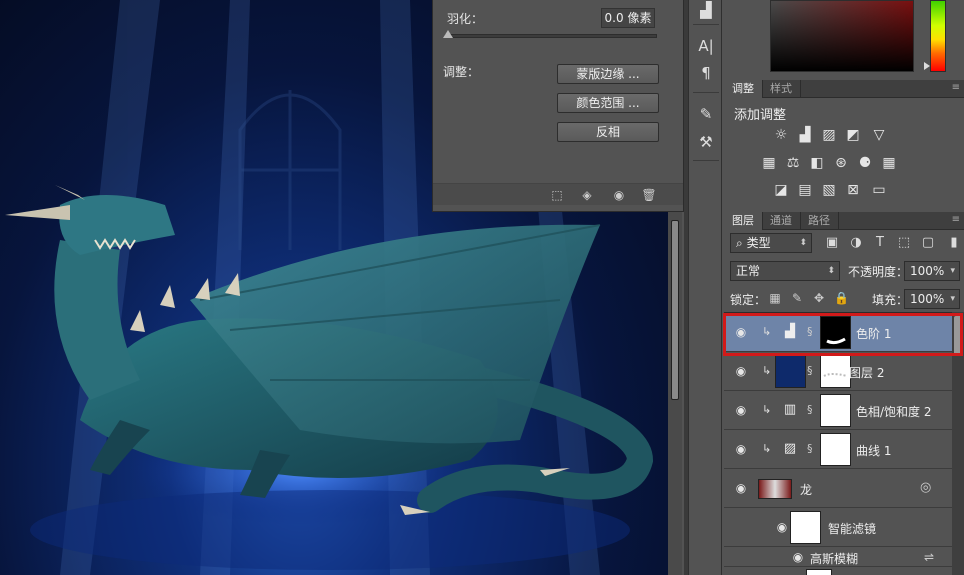 This screenshot has width=964, height=575. Describe the element at coordinates (844, 89) in the screenshot. I see `adjustments-tabbar: 调整 样式 ≡` at that location.